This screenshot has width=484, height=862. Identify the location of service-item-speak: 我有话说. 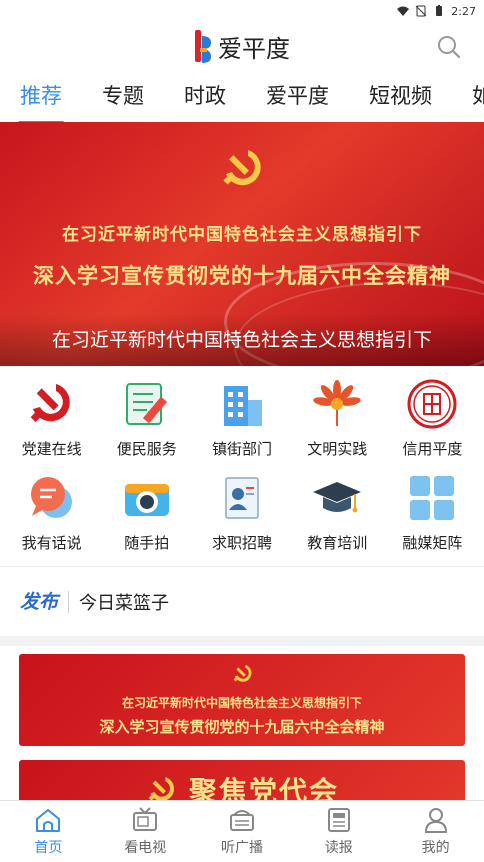
(51, 514).